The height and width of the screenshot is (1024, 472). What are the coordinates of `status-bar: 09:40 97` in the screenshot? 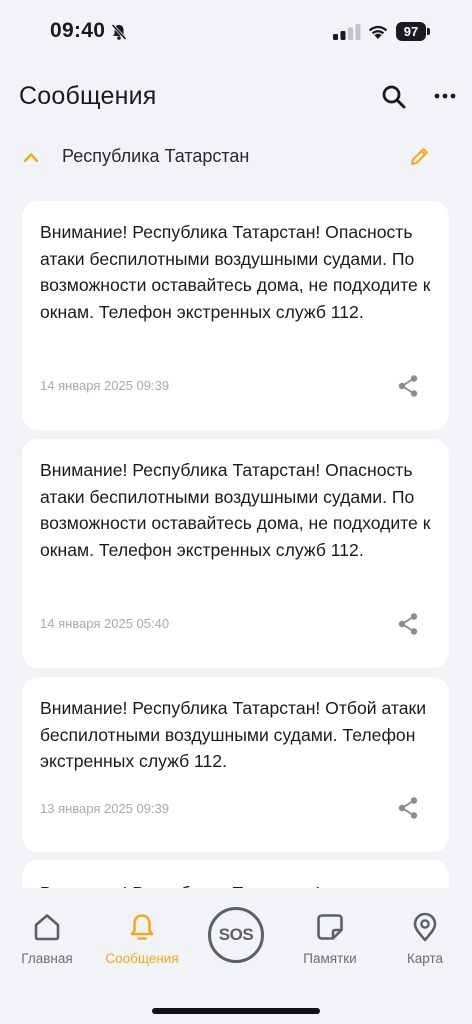 It's located at (236, 32).